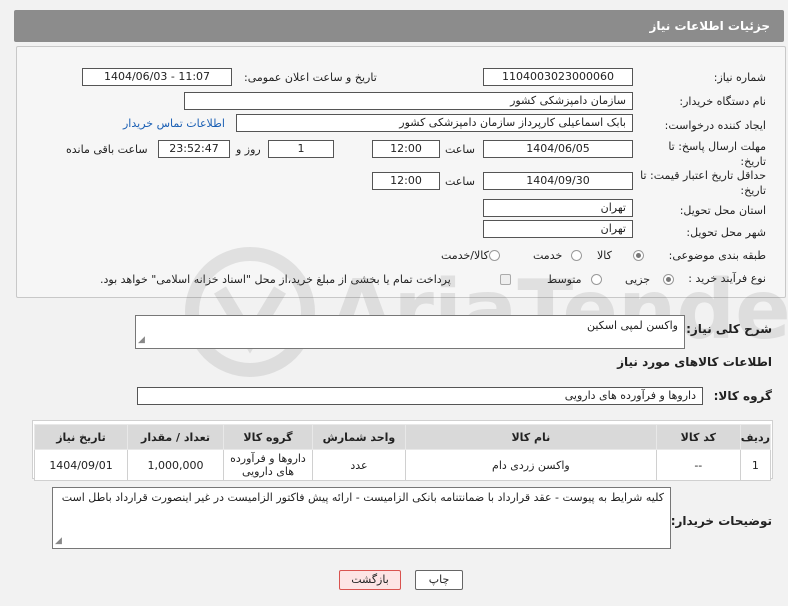  Describe the element at coordinates (268, 437) in the screenshot. I see `col-group: گروه کالا` at that location.